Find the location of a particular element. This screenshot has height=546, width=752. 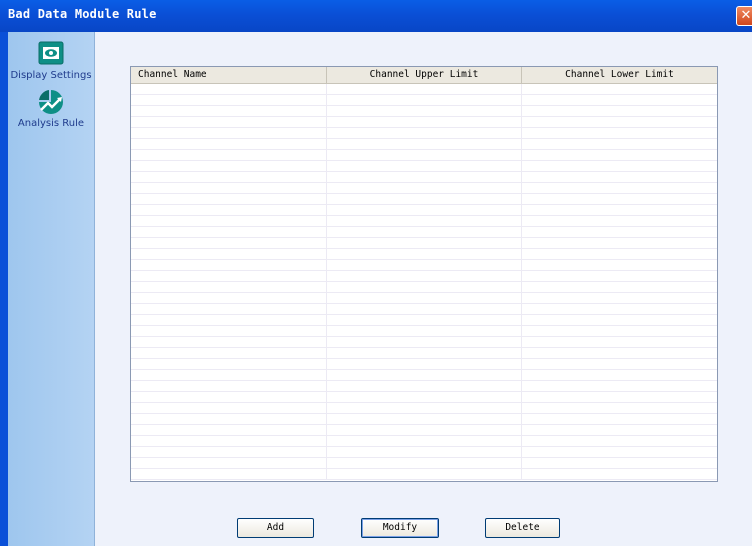

sidebar-item-analysis-rule: Analysis Rule is located at coordinates (51, 108).